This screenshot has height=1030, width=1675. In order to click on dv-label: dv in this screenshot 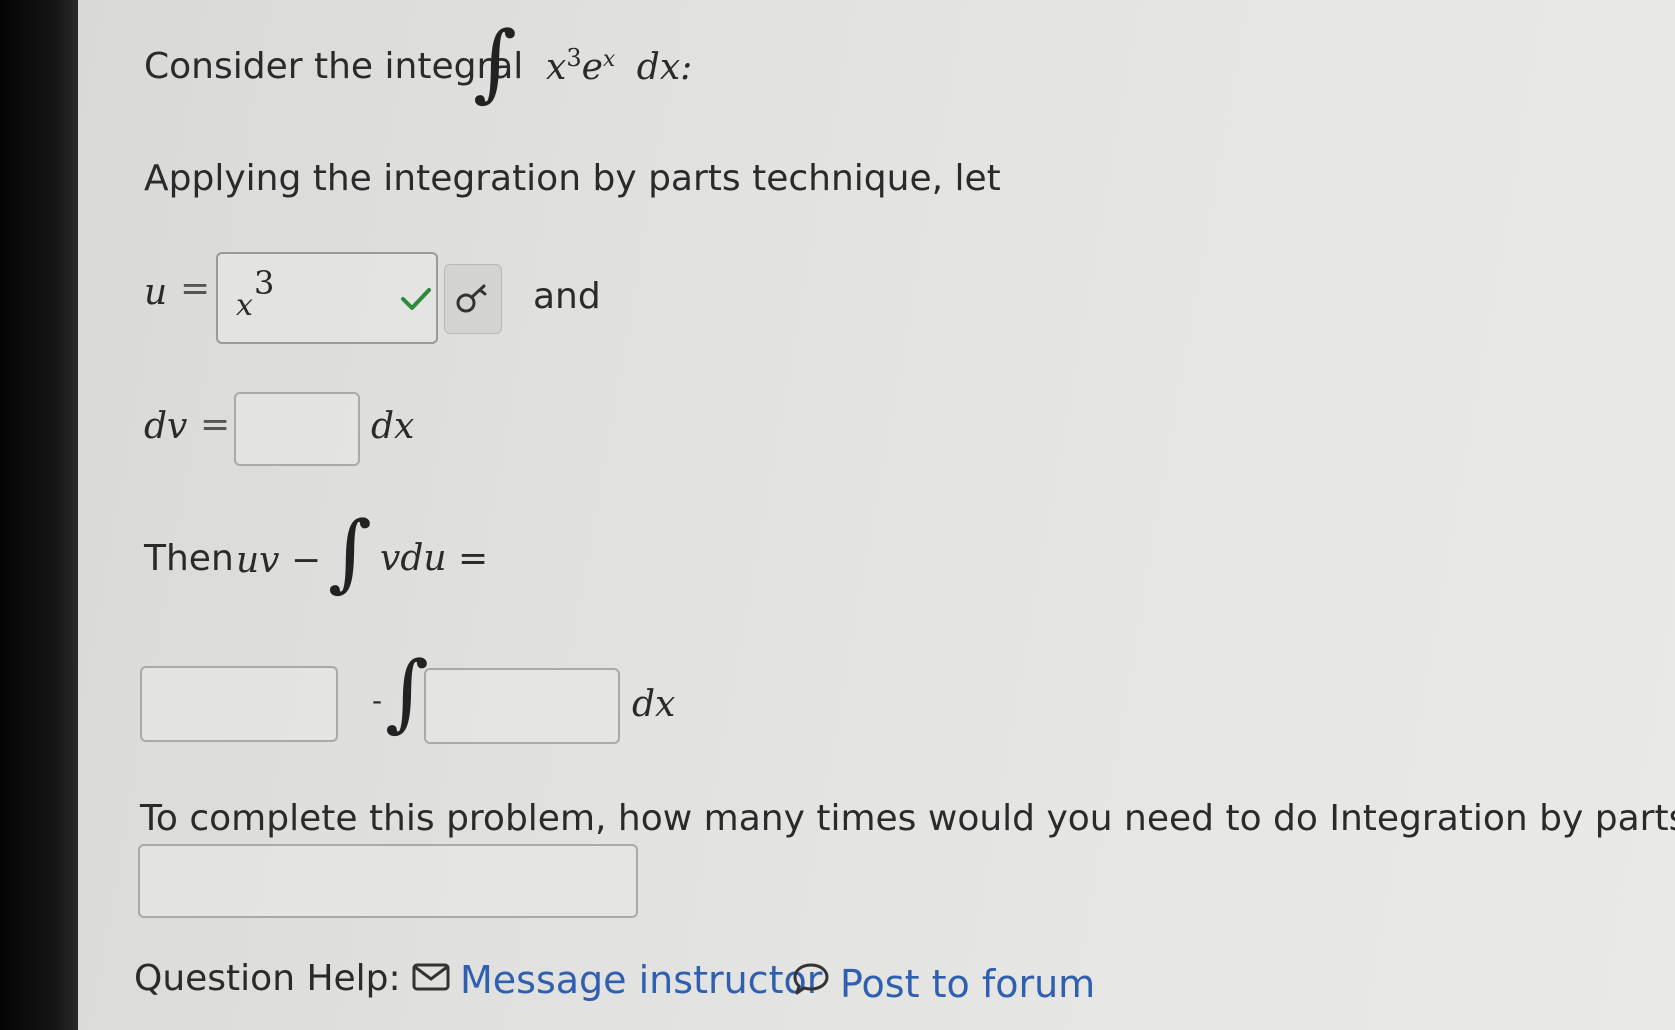, I will do `click(166, 426)`.